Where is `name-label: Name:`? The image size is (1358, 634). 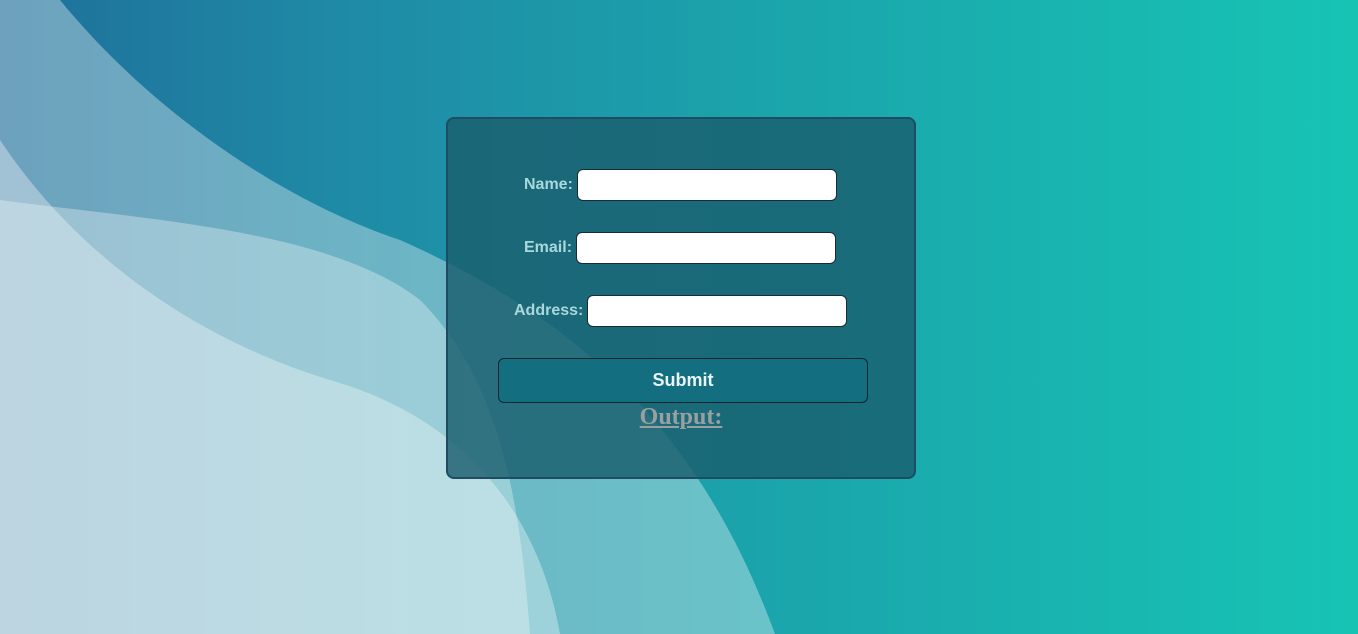
name-label: Name: is located at coordinates (548, 184).